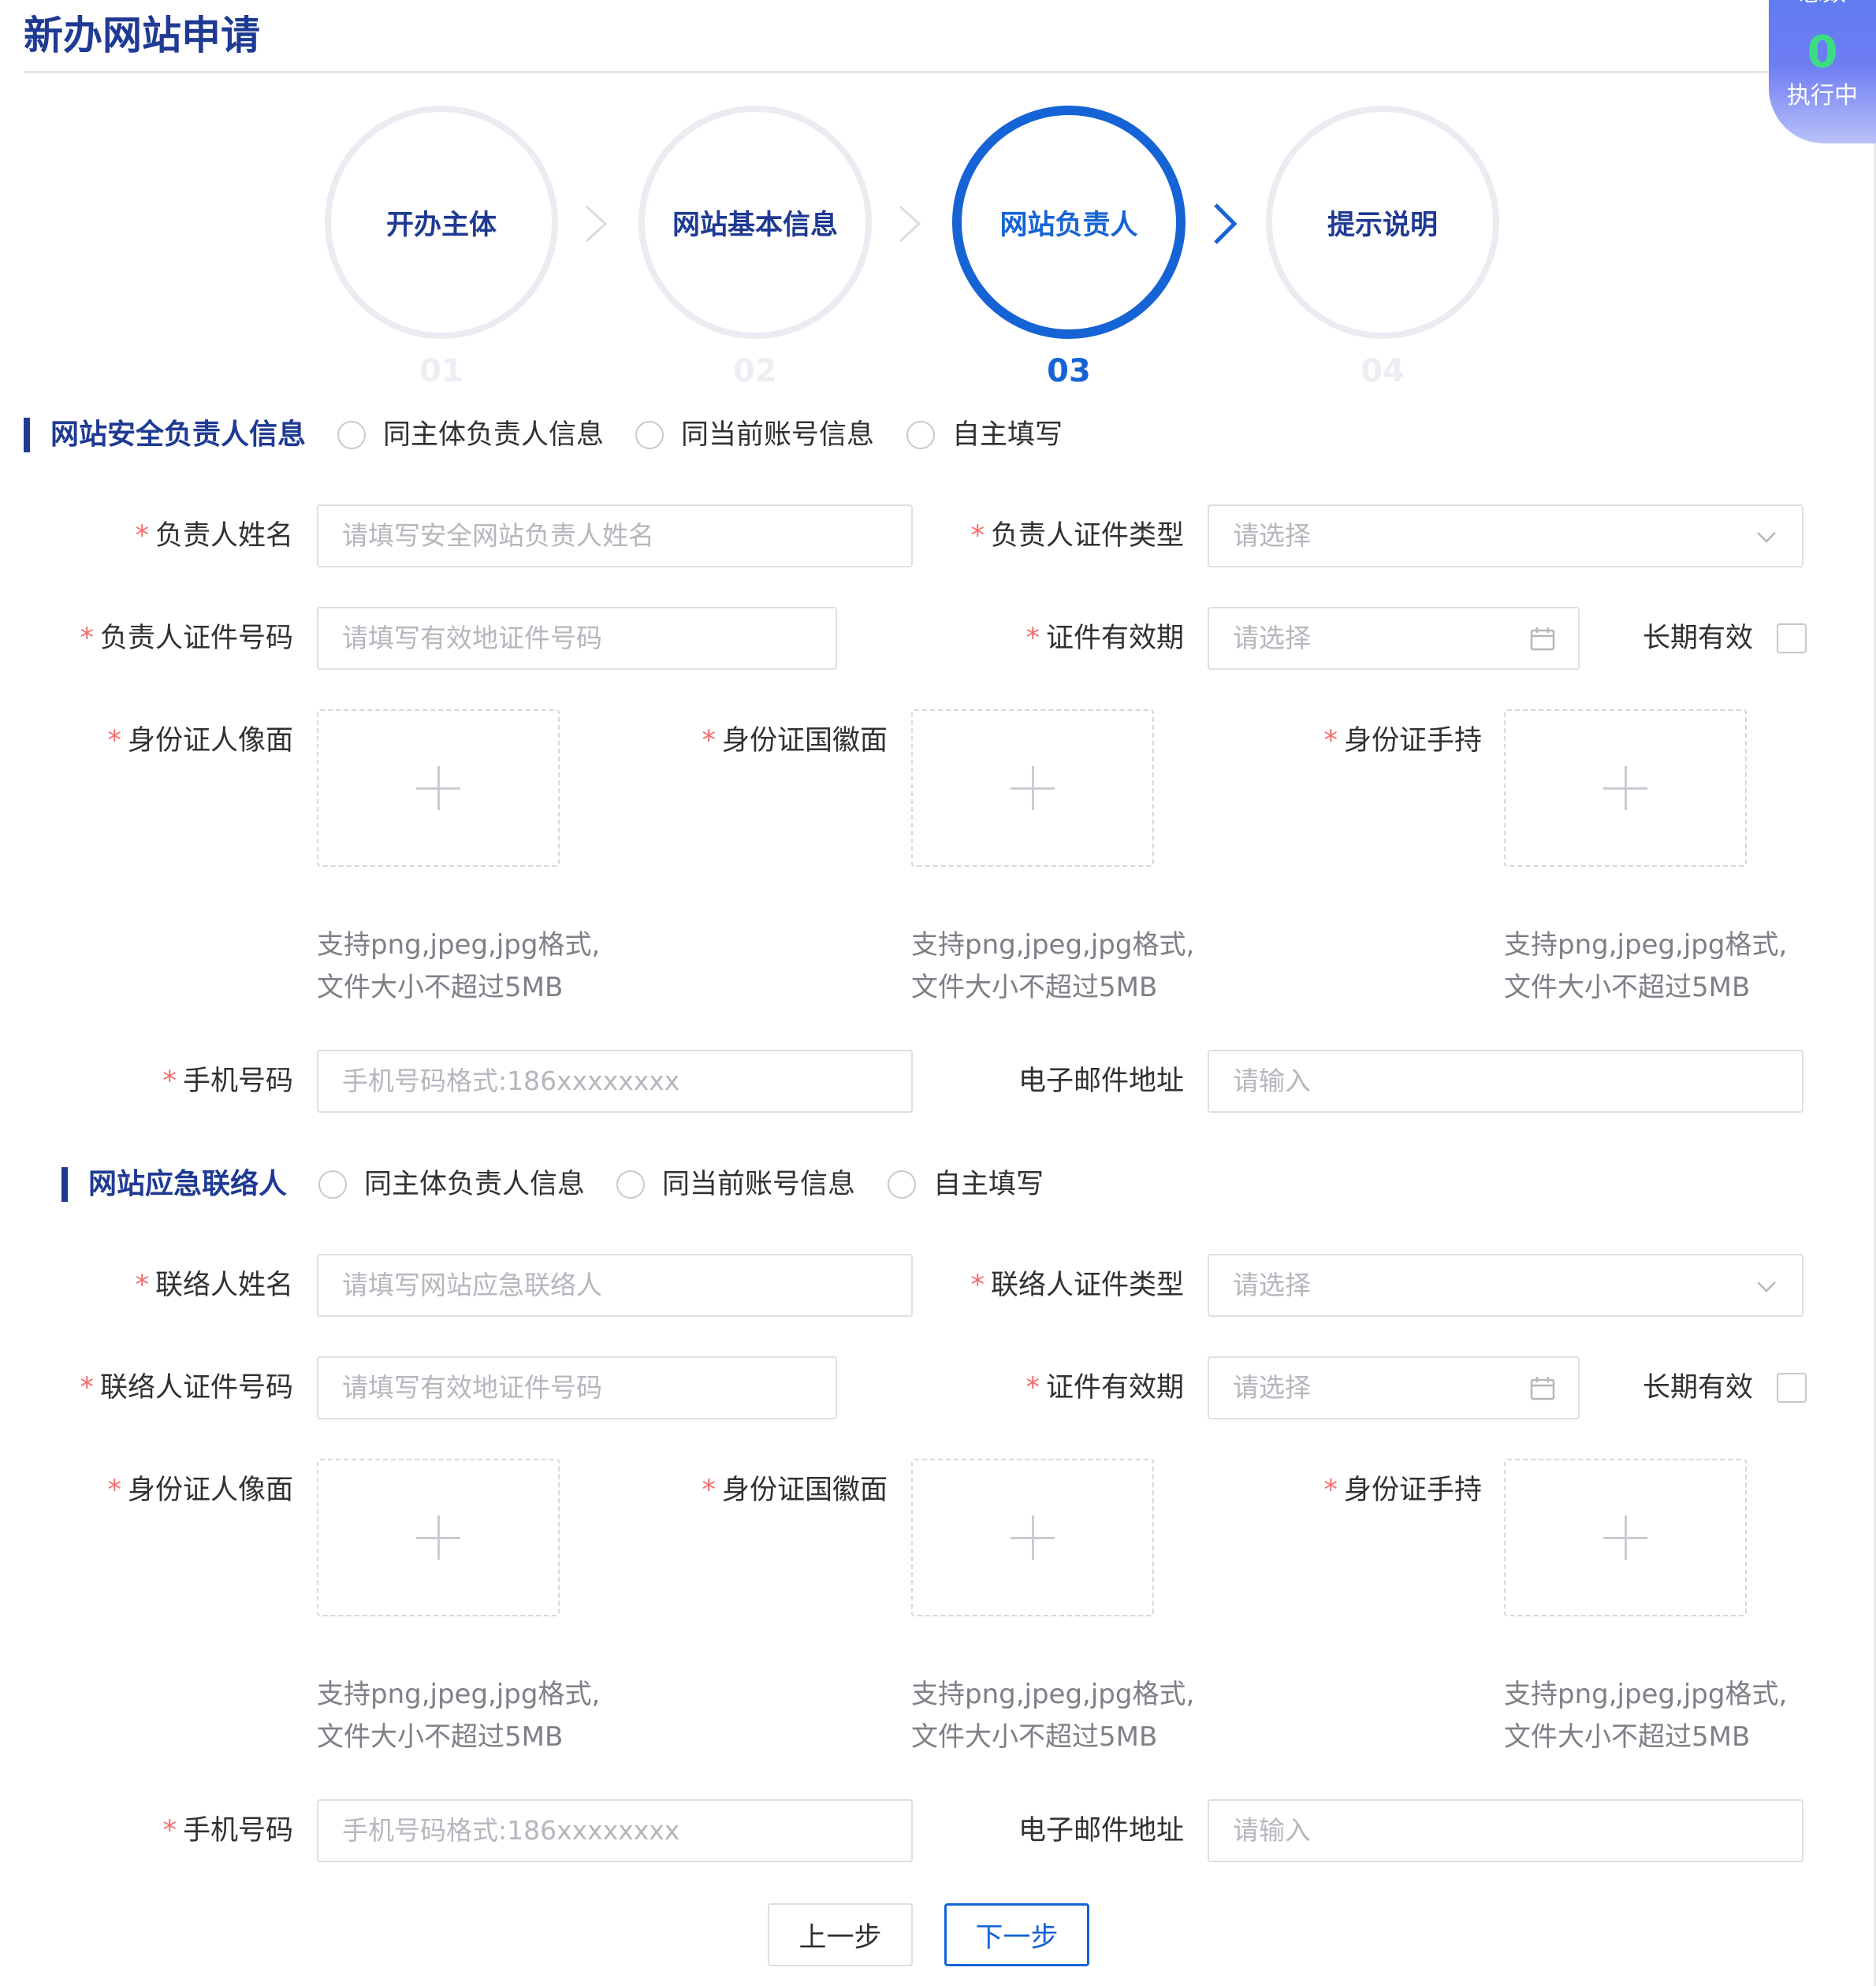  I want to click on owner-email-input: 请输入, so click(1505, 1081).